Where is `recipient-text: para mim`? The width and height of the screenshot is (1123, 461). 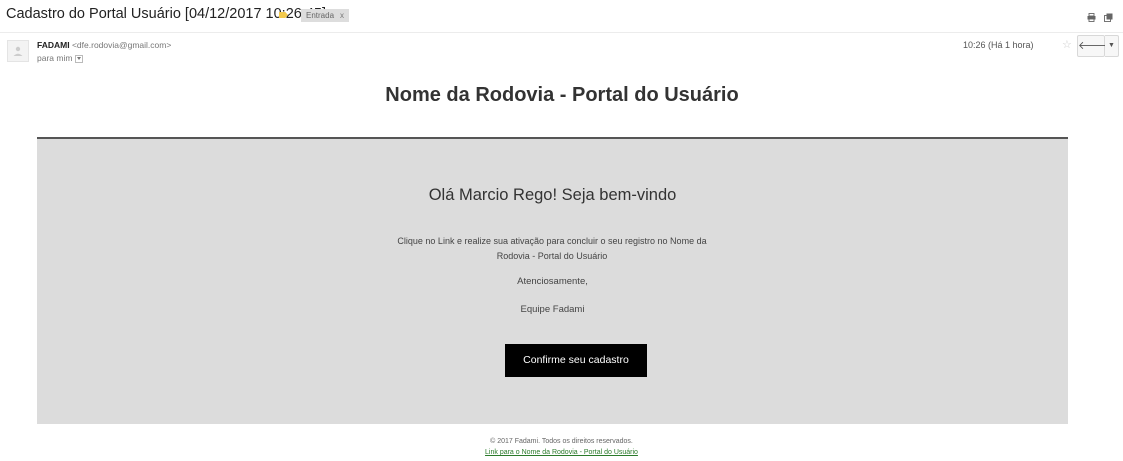 recipient-text: para mim is located at coordinates (55, 58).